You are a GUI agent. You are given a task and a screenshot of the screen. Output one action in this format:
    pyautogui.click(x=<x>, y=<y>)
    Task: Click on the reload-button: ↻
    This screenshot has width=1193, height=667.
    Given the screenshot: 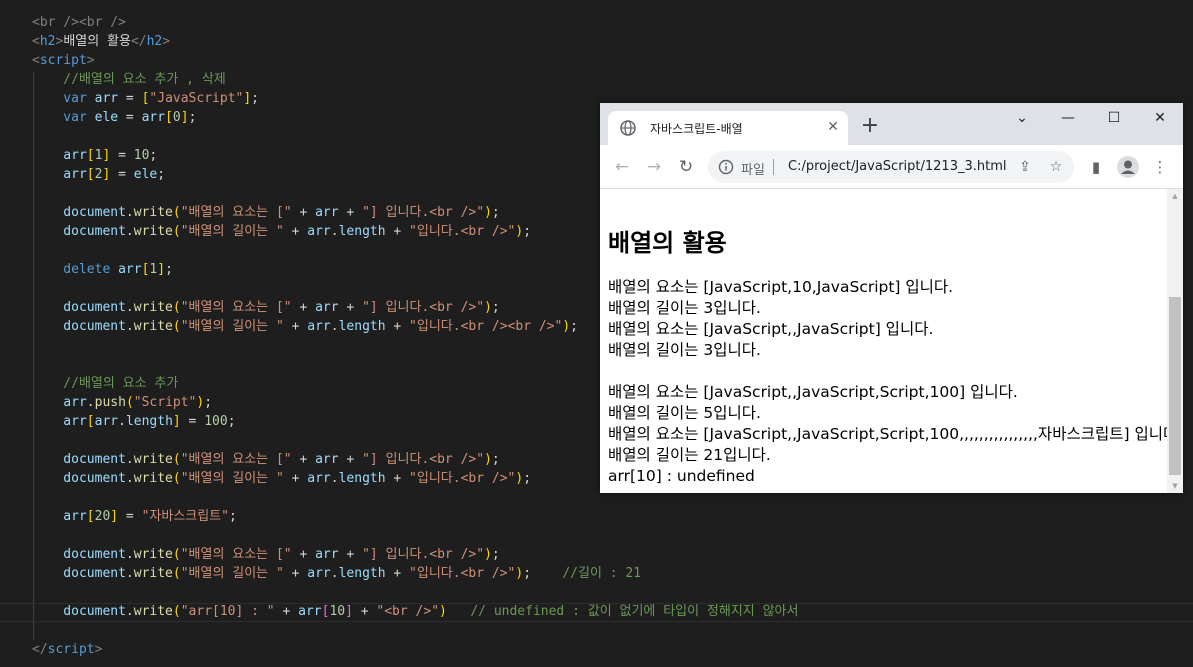 What is the action you would take?
    pyautogui.click(x=686, y=167)
    